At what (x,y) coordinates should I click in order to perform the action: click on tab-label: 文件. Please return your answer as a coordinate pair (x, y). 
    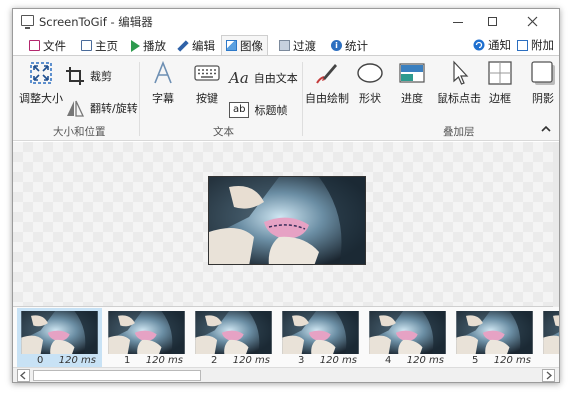
    Looking at the image, I should click on (54, 45).